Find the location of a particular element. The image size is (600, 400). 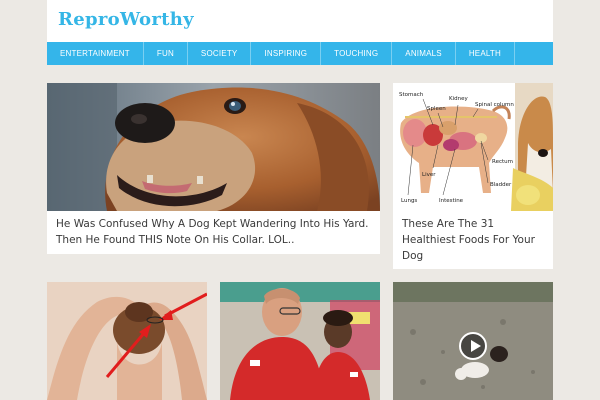

nav-item-fun: FUN is located at coordinates (166, 53).